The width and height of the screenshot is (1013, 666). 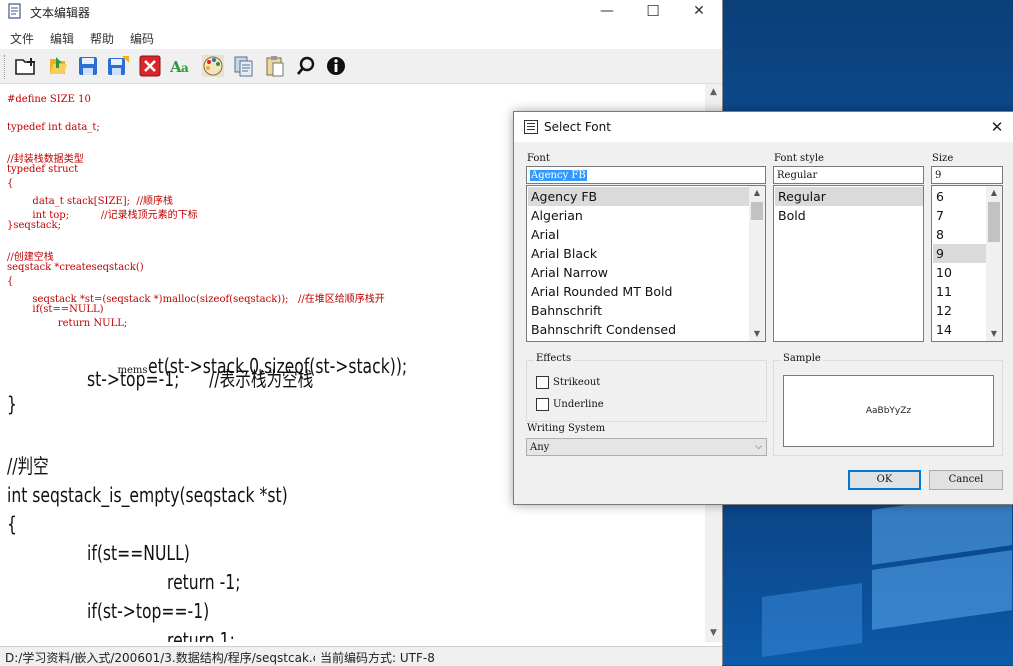 I want to click on strikeout-label: Strikeout, so click(x=577, y=382).